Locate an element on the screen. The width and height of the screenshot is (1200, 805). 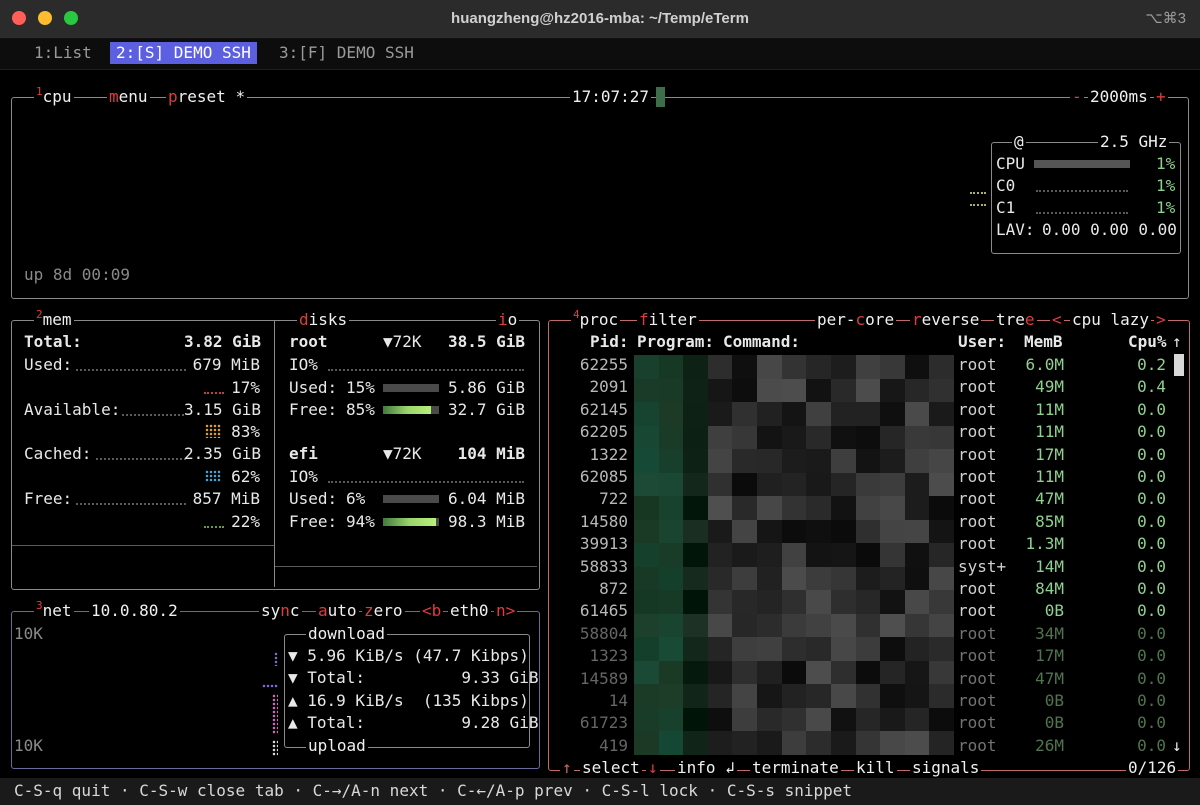
proc-signals-button: signals is located at coordinates (946, 768).